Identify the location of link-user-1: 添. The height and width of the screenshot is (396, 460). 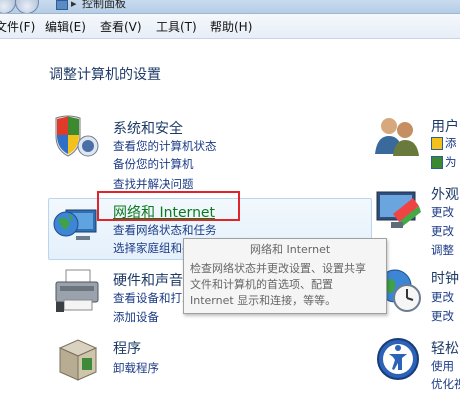
(451, 143).